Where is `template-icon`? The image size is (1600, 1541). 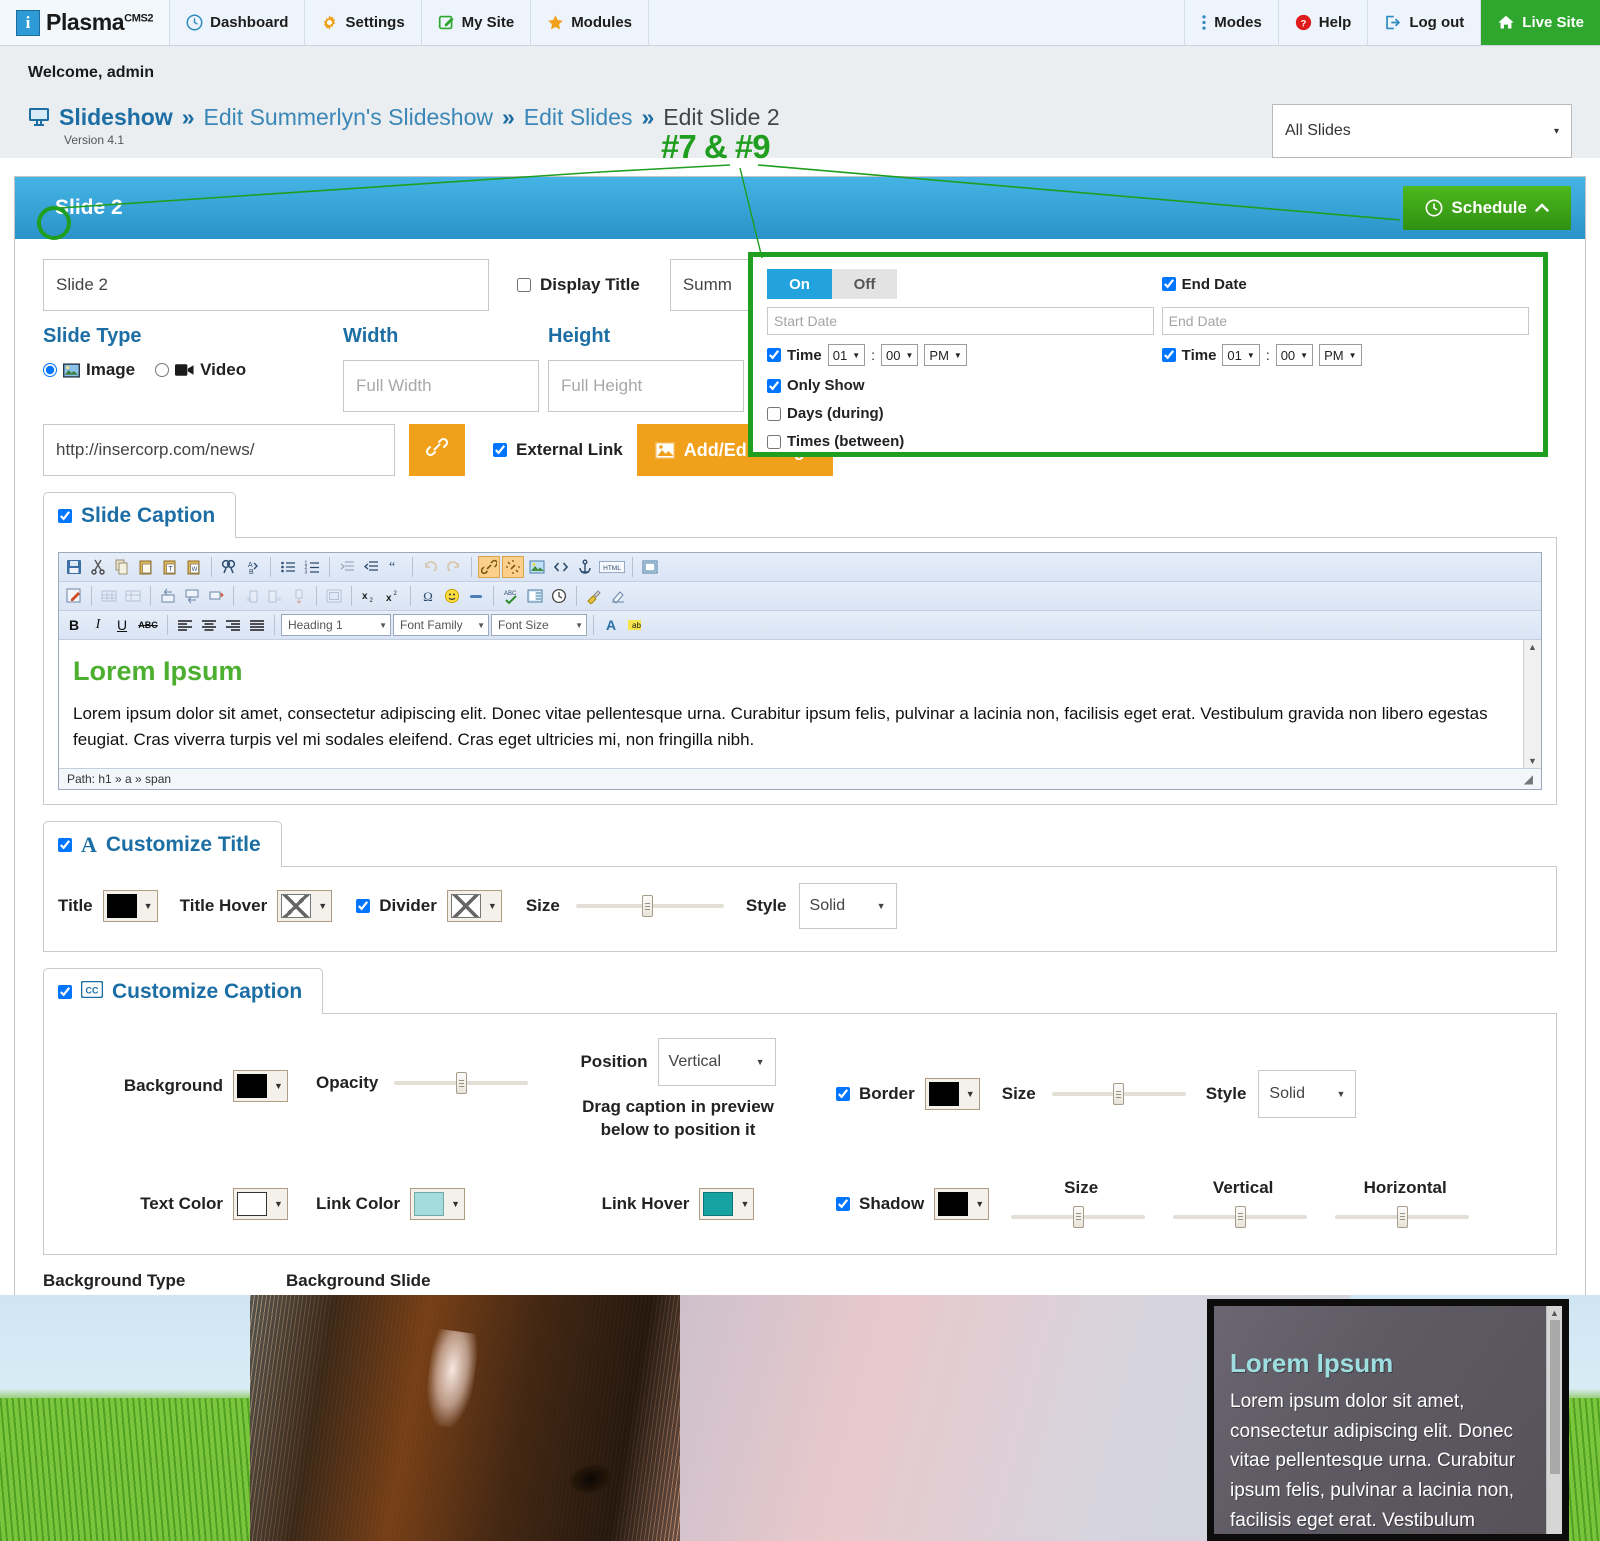 template-icon is located at coordinates (535, 596).